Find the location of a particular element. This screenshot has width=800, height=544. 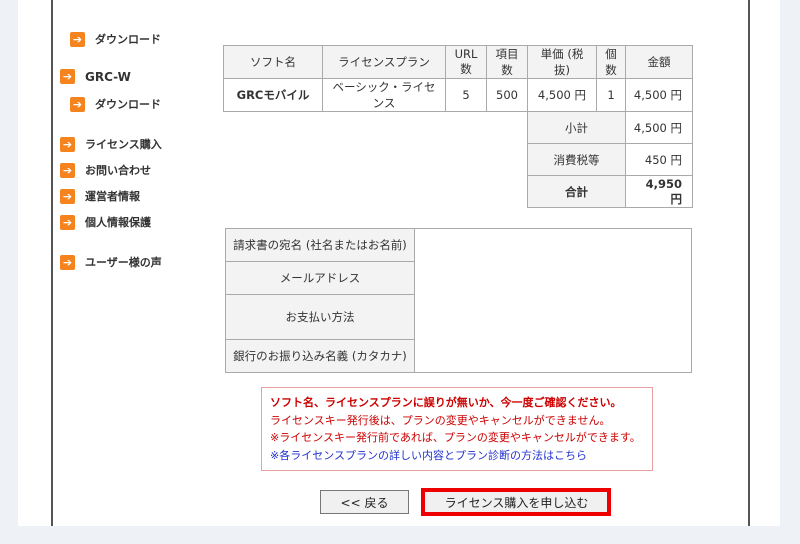

tax-value: 450 円 is located at coordinates (659, 159).